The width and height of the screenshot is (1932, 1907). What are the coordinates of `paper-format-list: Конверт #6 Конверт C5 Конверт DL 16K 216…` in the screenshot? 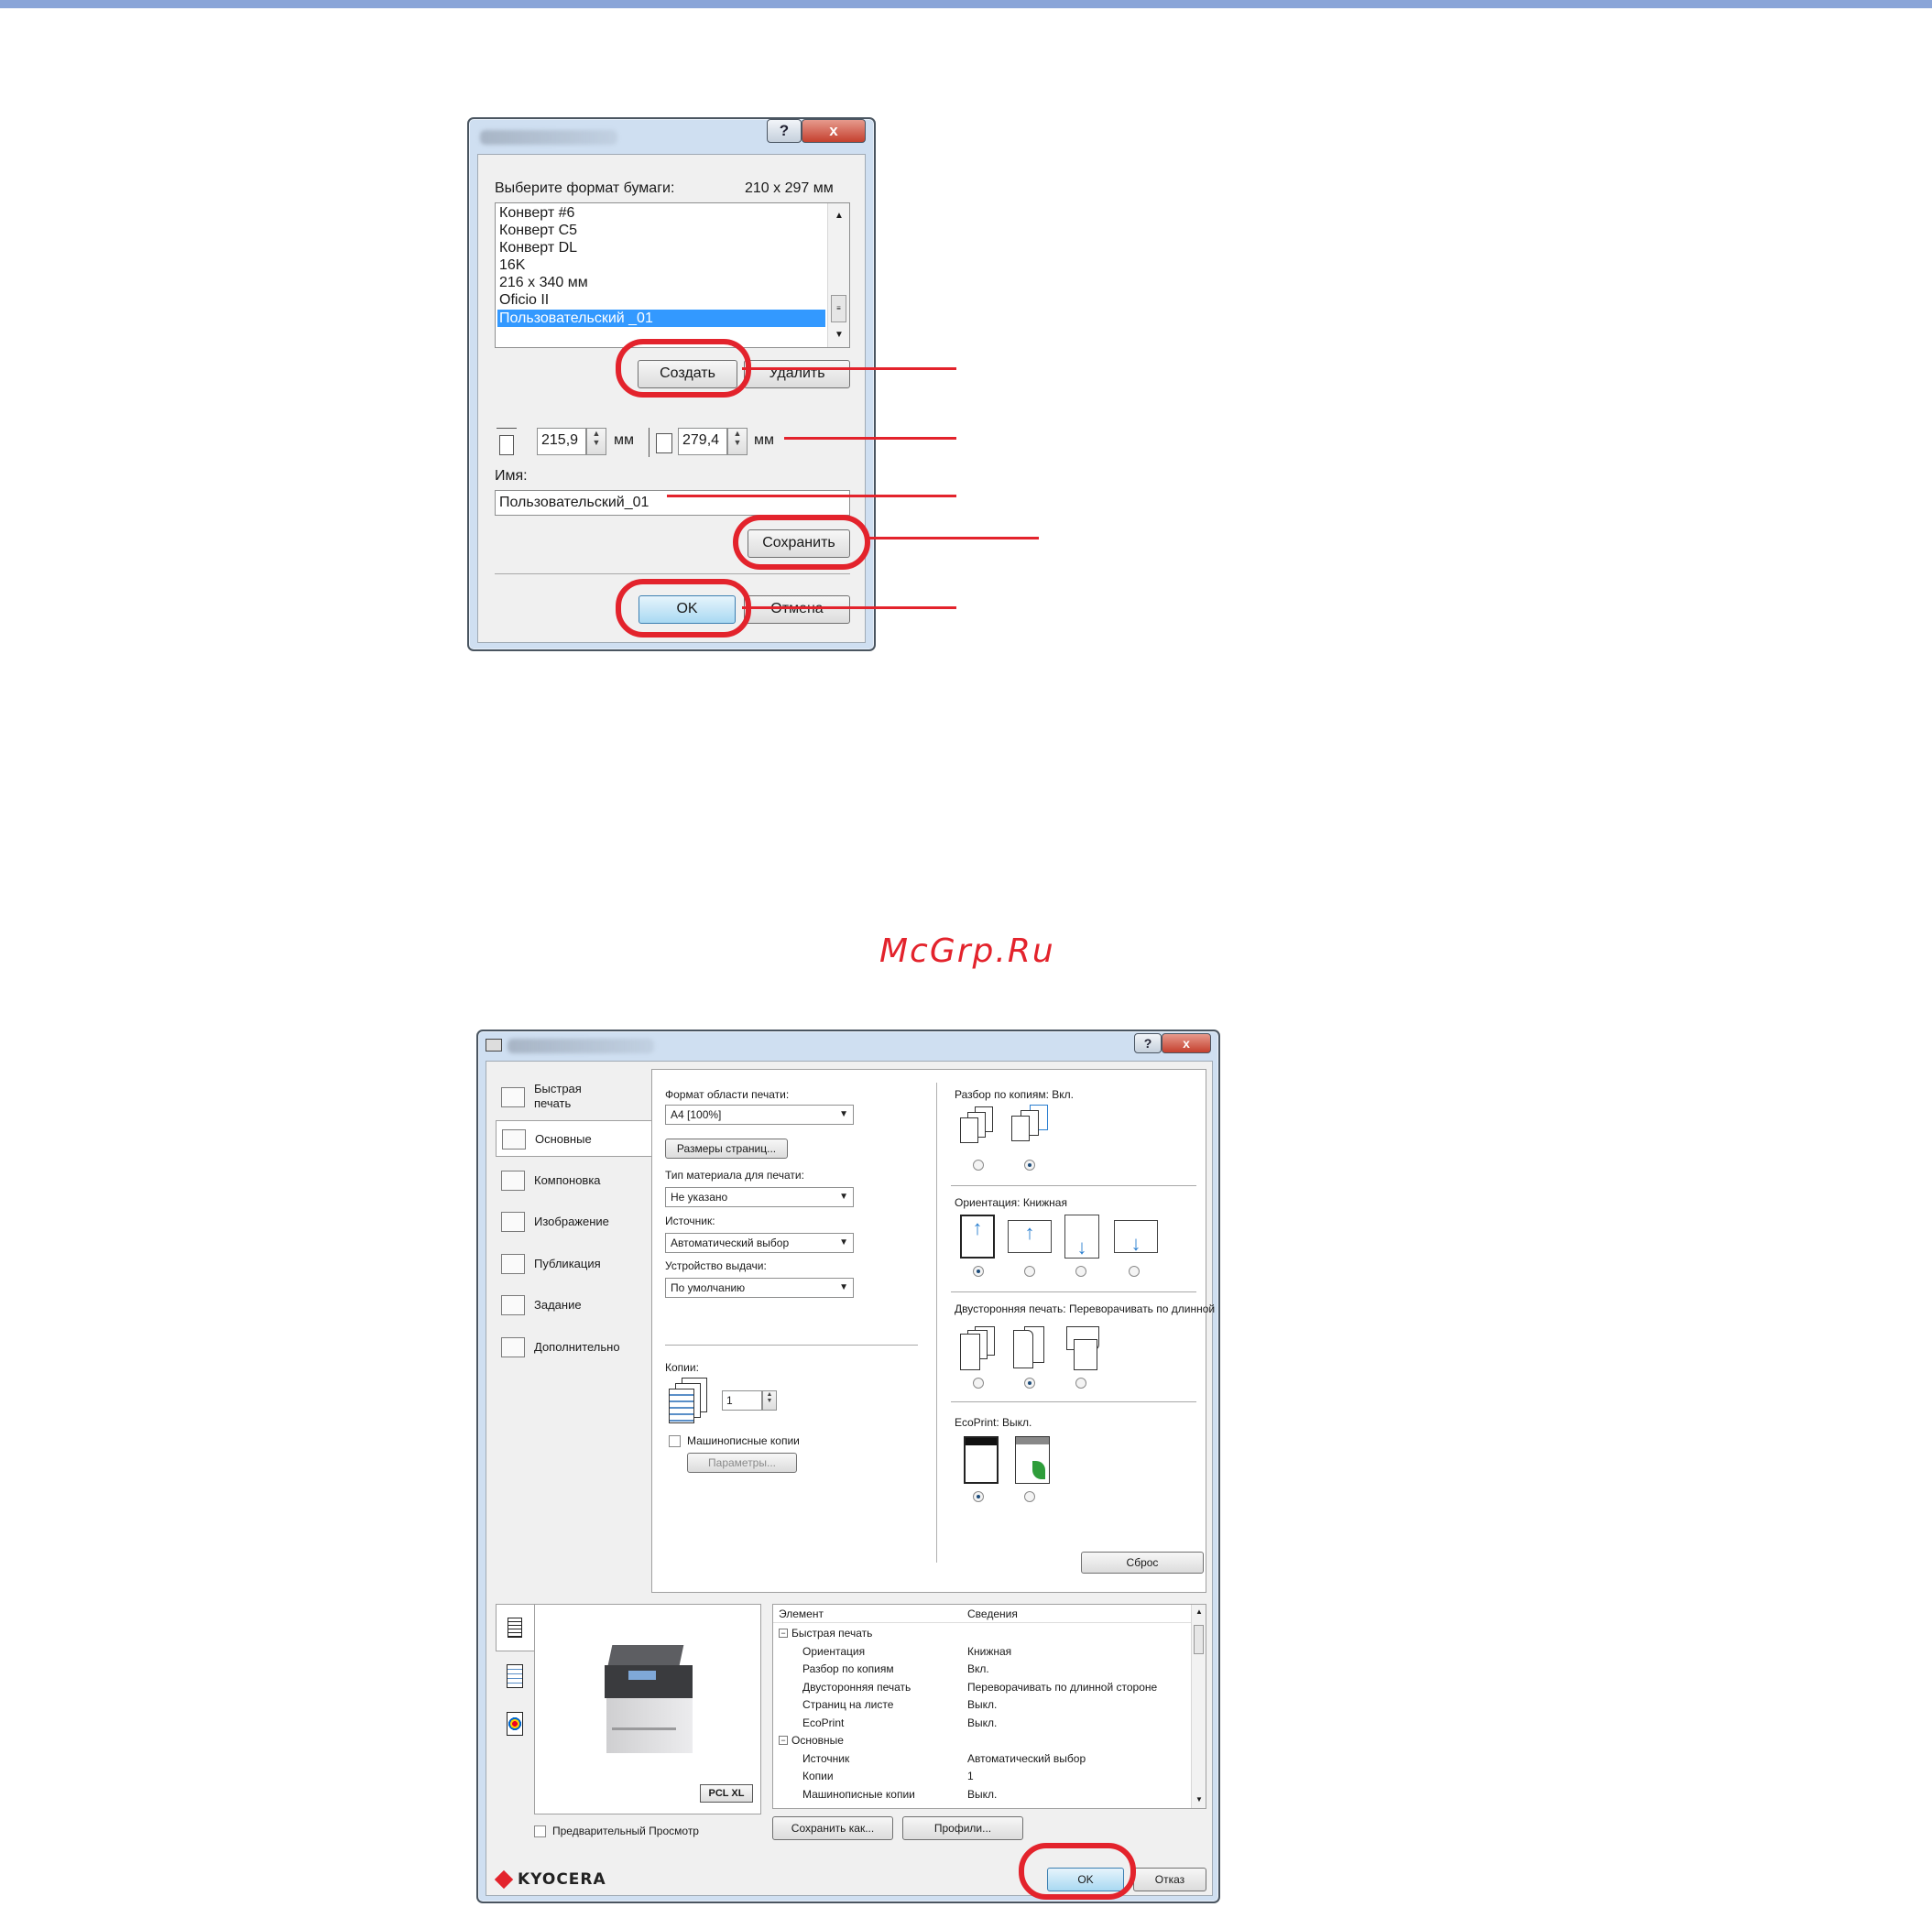 It's located at (673, 275).